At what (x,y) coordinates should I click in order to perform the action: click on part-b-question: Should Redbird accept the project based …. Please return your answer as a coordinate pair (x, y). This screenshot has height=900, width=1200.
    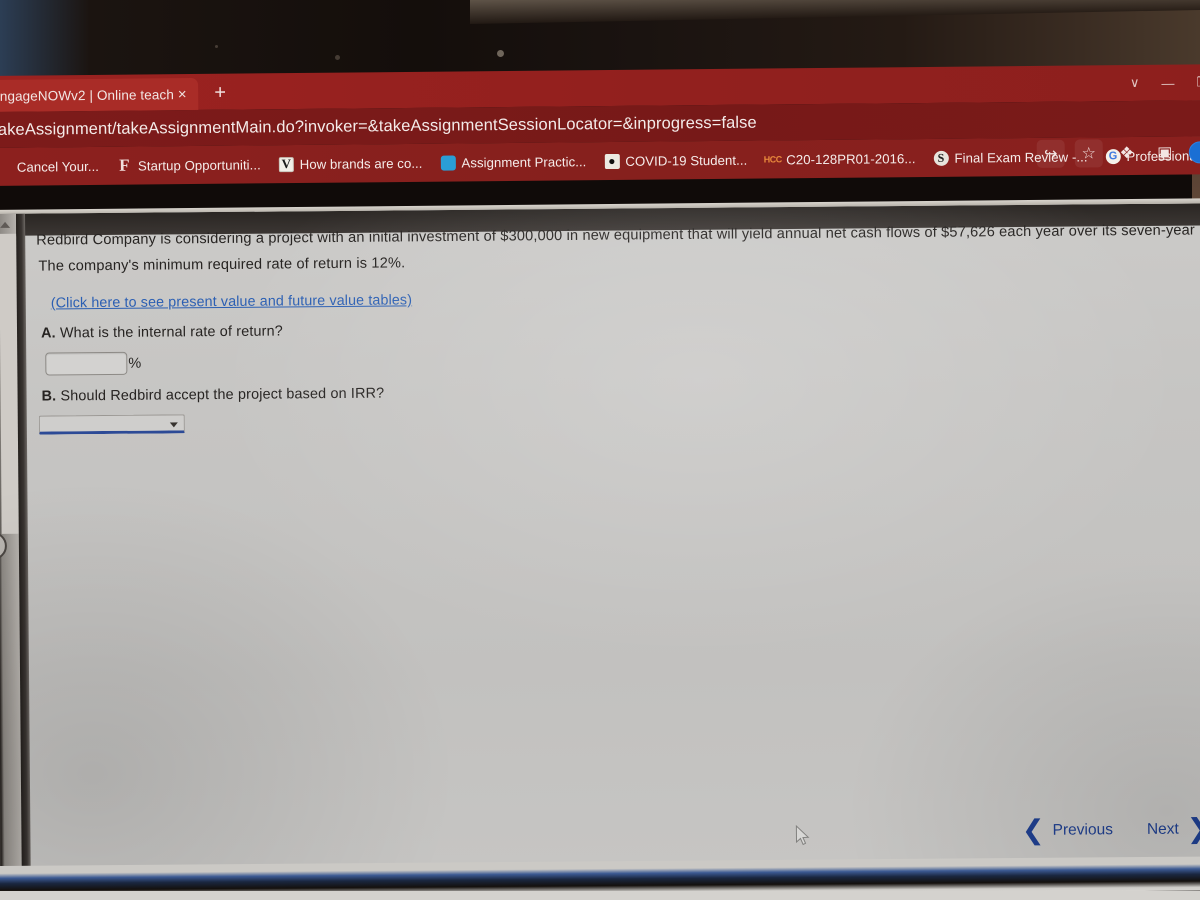
    Looking at the image, I should click on (222, 395).